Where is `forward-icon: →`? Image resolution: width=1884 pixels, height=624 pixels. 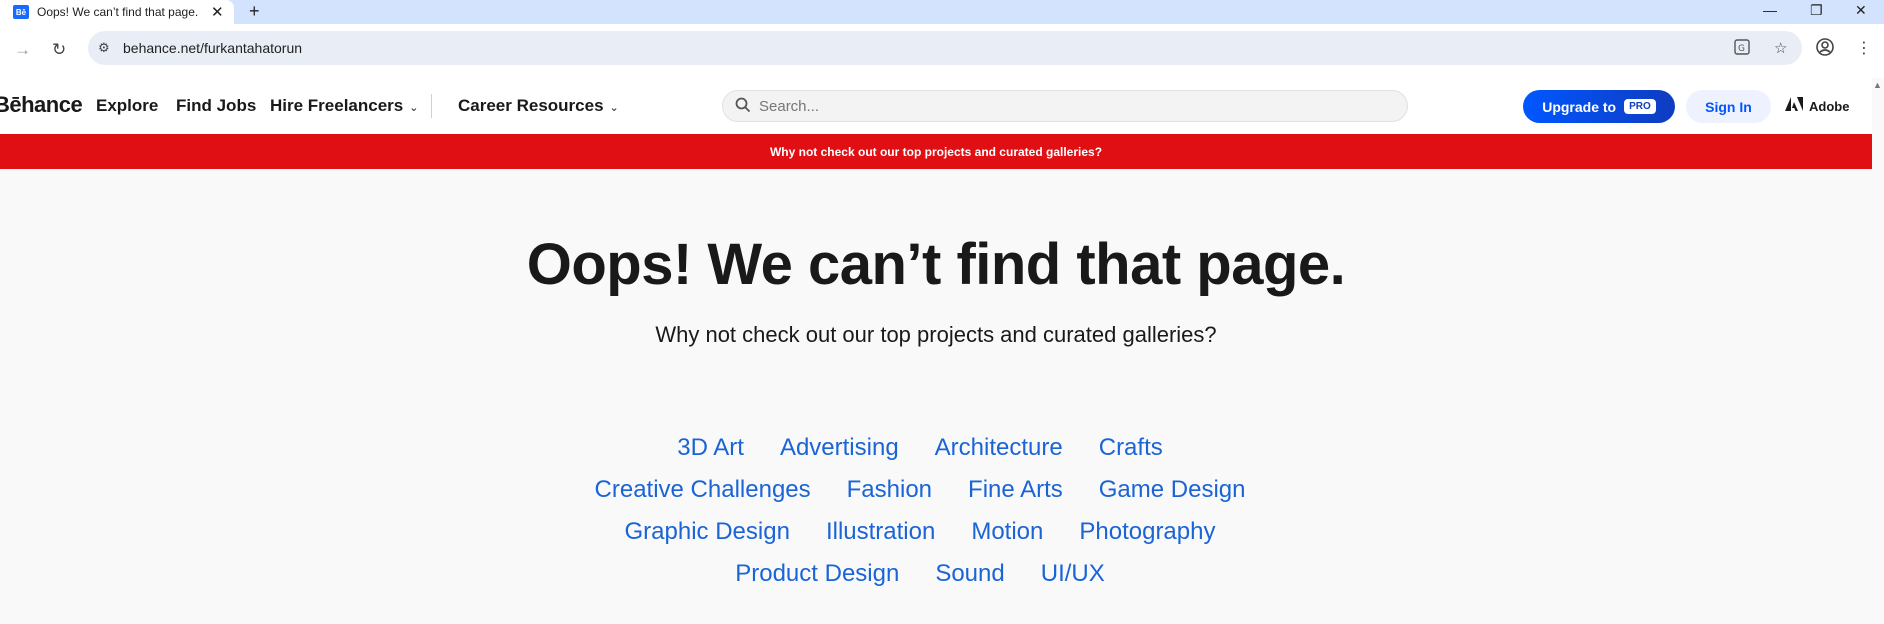
forward-icon: → is located at coordinates (22, 50).